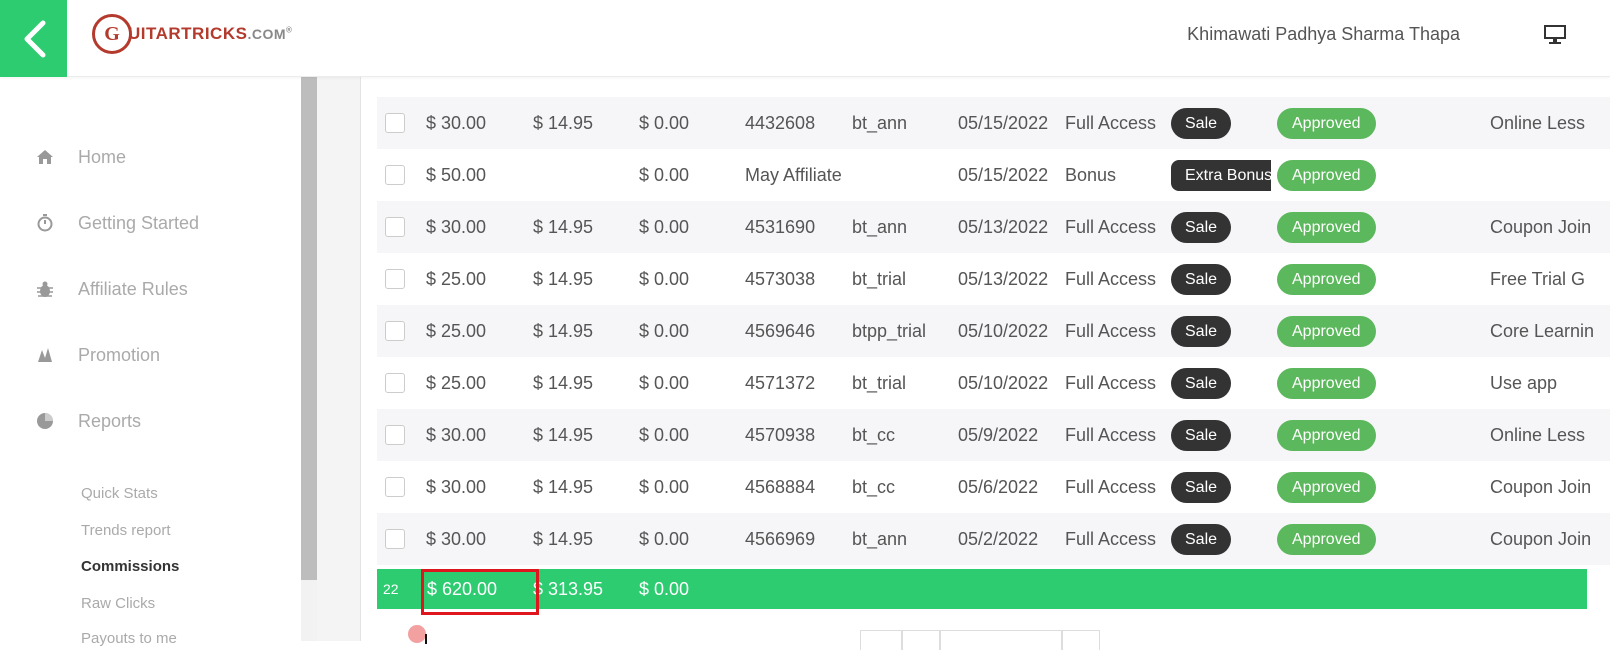 This screenshot has height=650, width=1610. What do you see at coordinates (111, 289) in the screenshot?
I see `sidebar-item-affiliate-rules: Affiliate Rules` at bounding box center [111, 289].